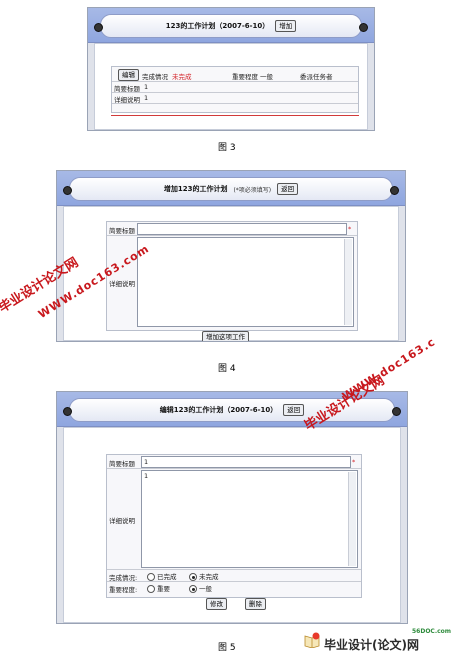 Image resolution: width=460 pixels, height=661 pixels. Describe the element at coordinates (227, 148) in the screenshot. I see `figure-3-caption: 图 3` at that location.